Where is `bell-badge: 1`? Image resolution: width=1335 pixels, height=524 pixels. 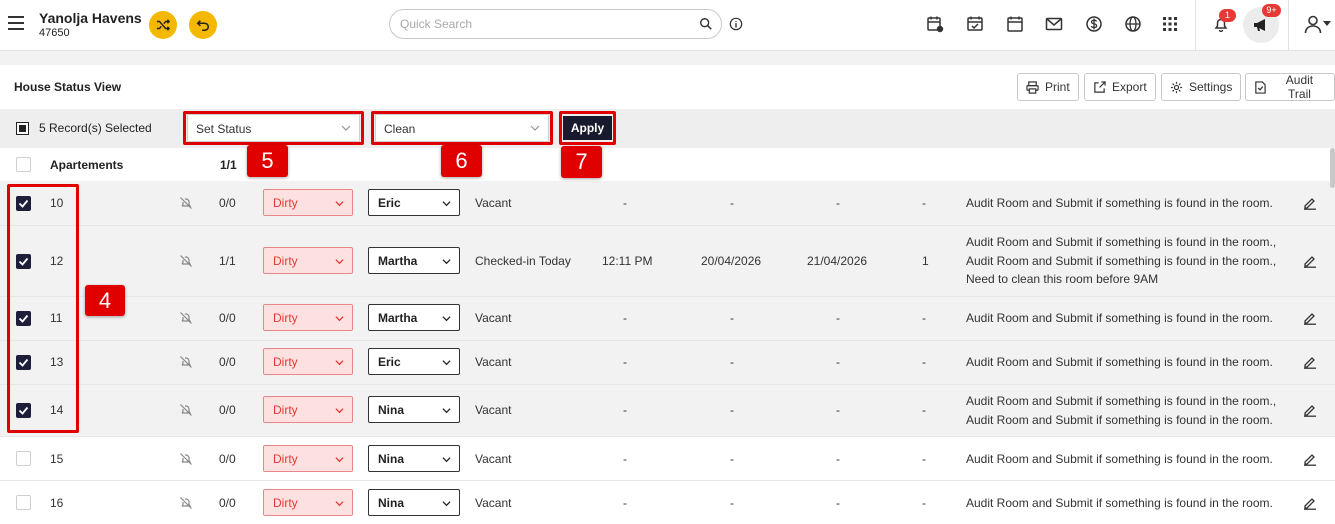
bell-badge: 1 is located at coordinates (1227, 15).